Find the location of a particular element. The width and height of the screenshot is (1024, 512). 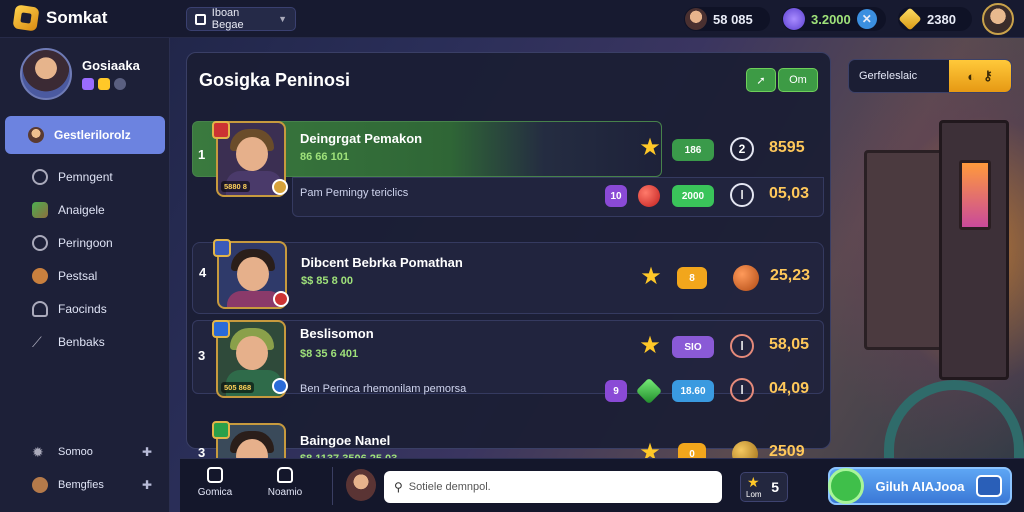

row-description: Ben Perinca rhemonilam pemorsa is located at coordinates (383, 389).